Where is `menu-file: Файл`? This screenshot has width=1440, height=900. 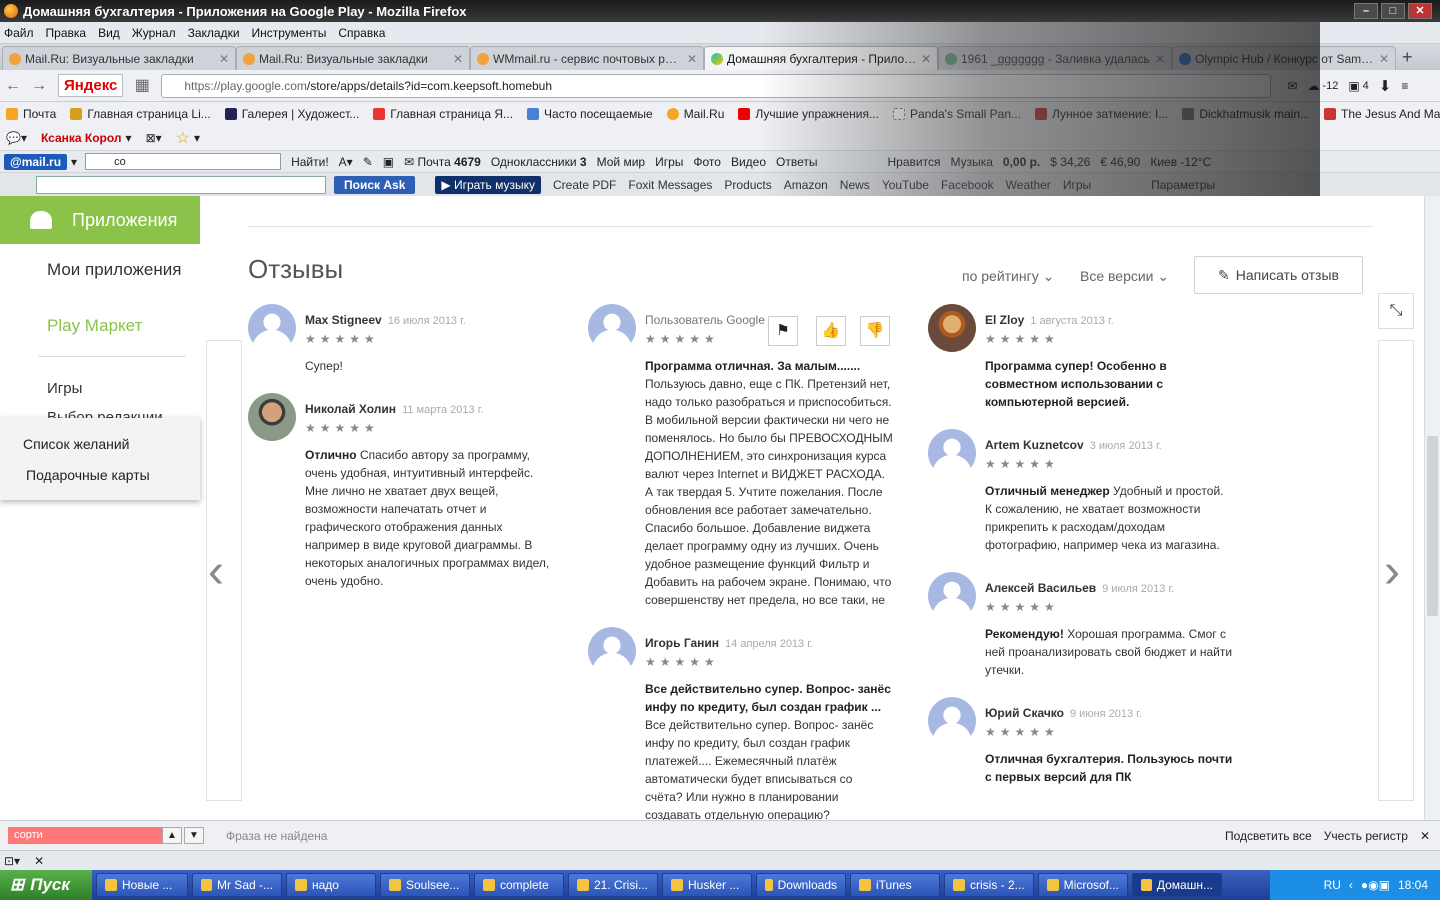
menu-file: Файл is located at coordinates (19, 33).